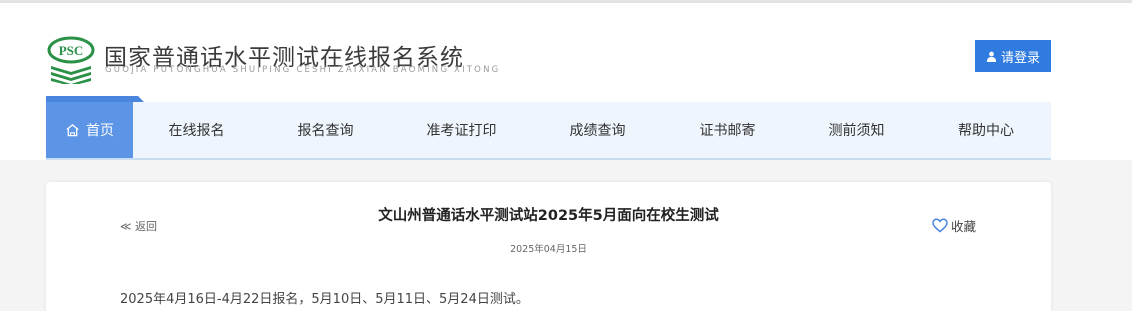 This screenshot has width=1132, height=311. I want to click on nav-score-query: 成绩查询, so click(597, 130).